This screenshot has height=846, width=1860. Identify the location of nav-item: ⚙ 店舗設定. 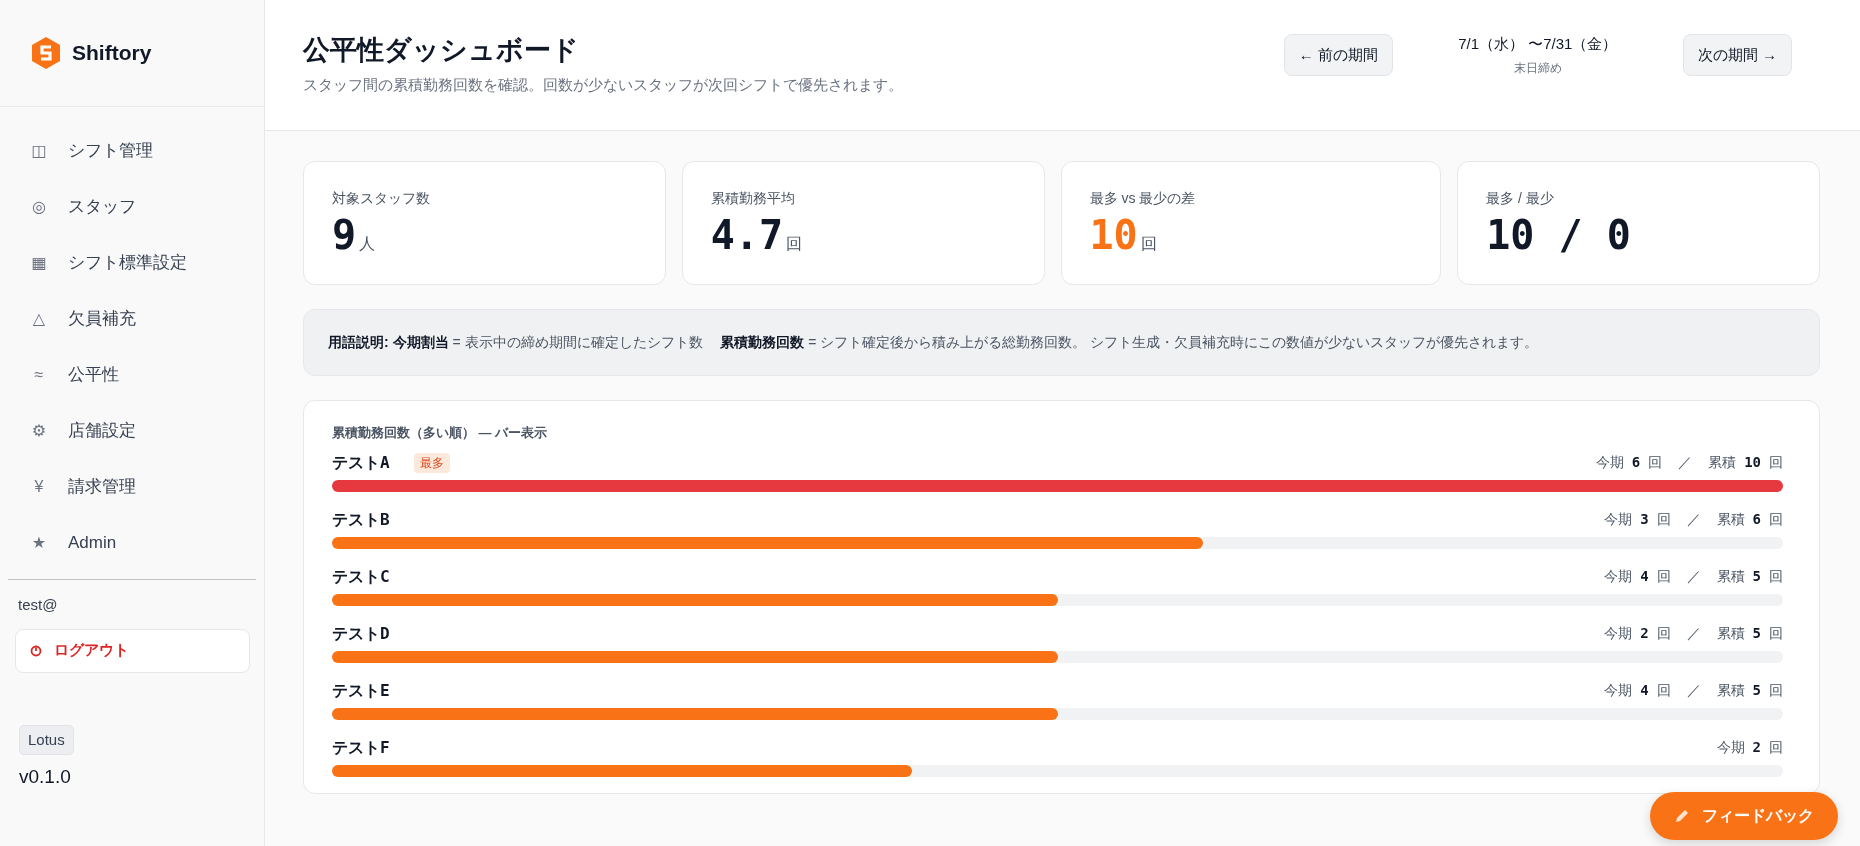
(132, 431).